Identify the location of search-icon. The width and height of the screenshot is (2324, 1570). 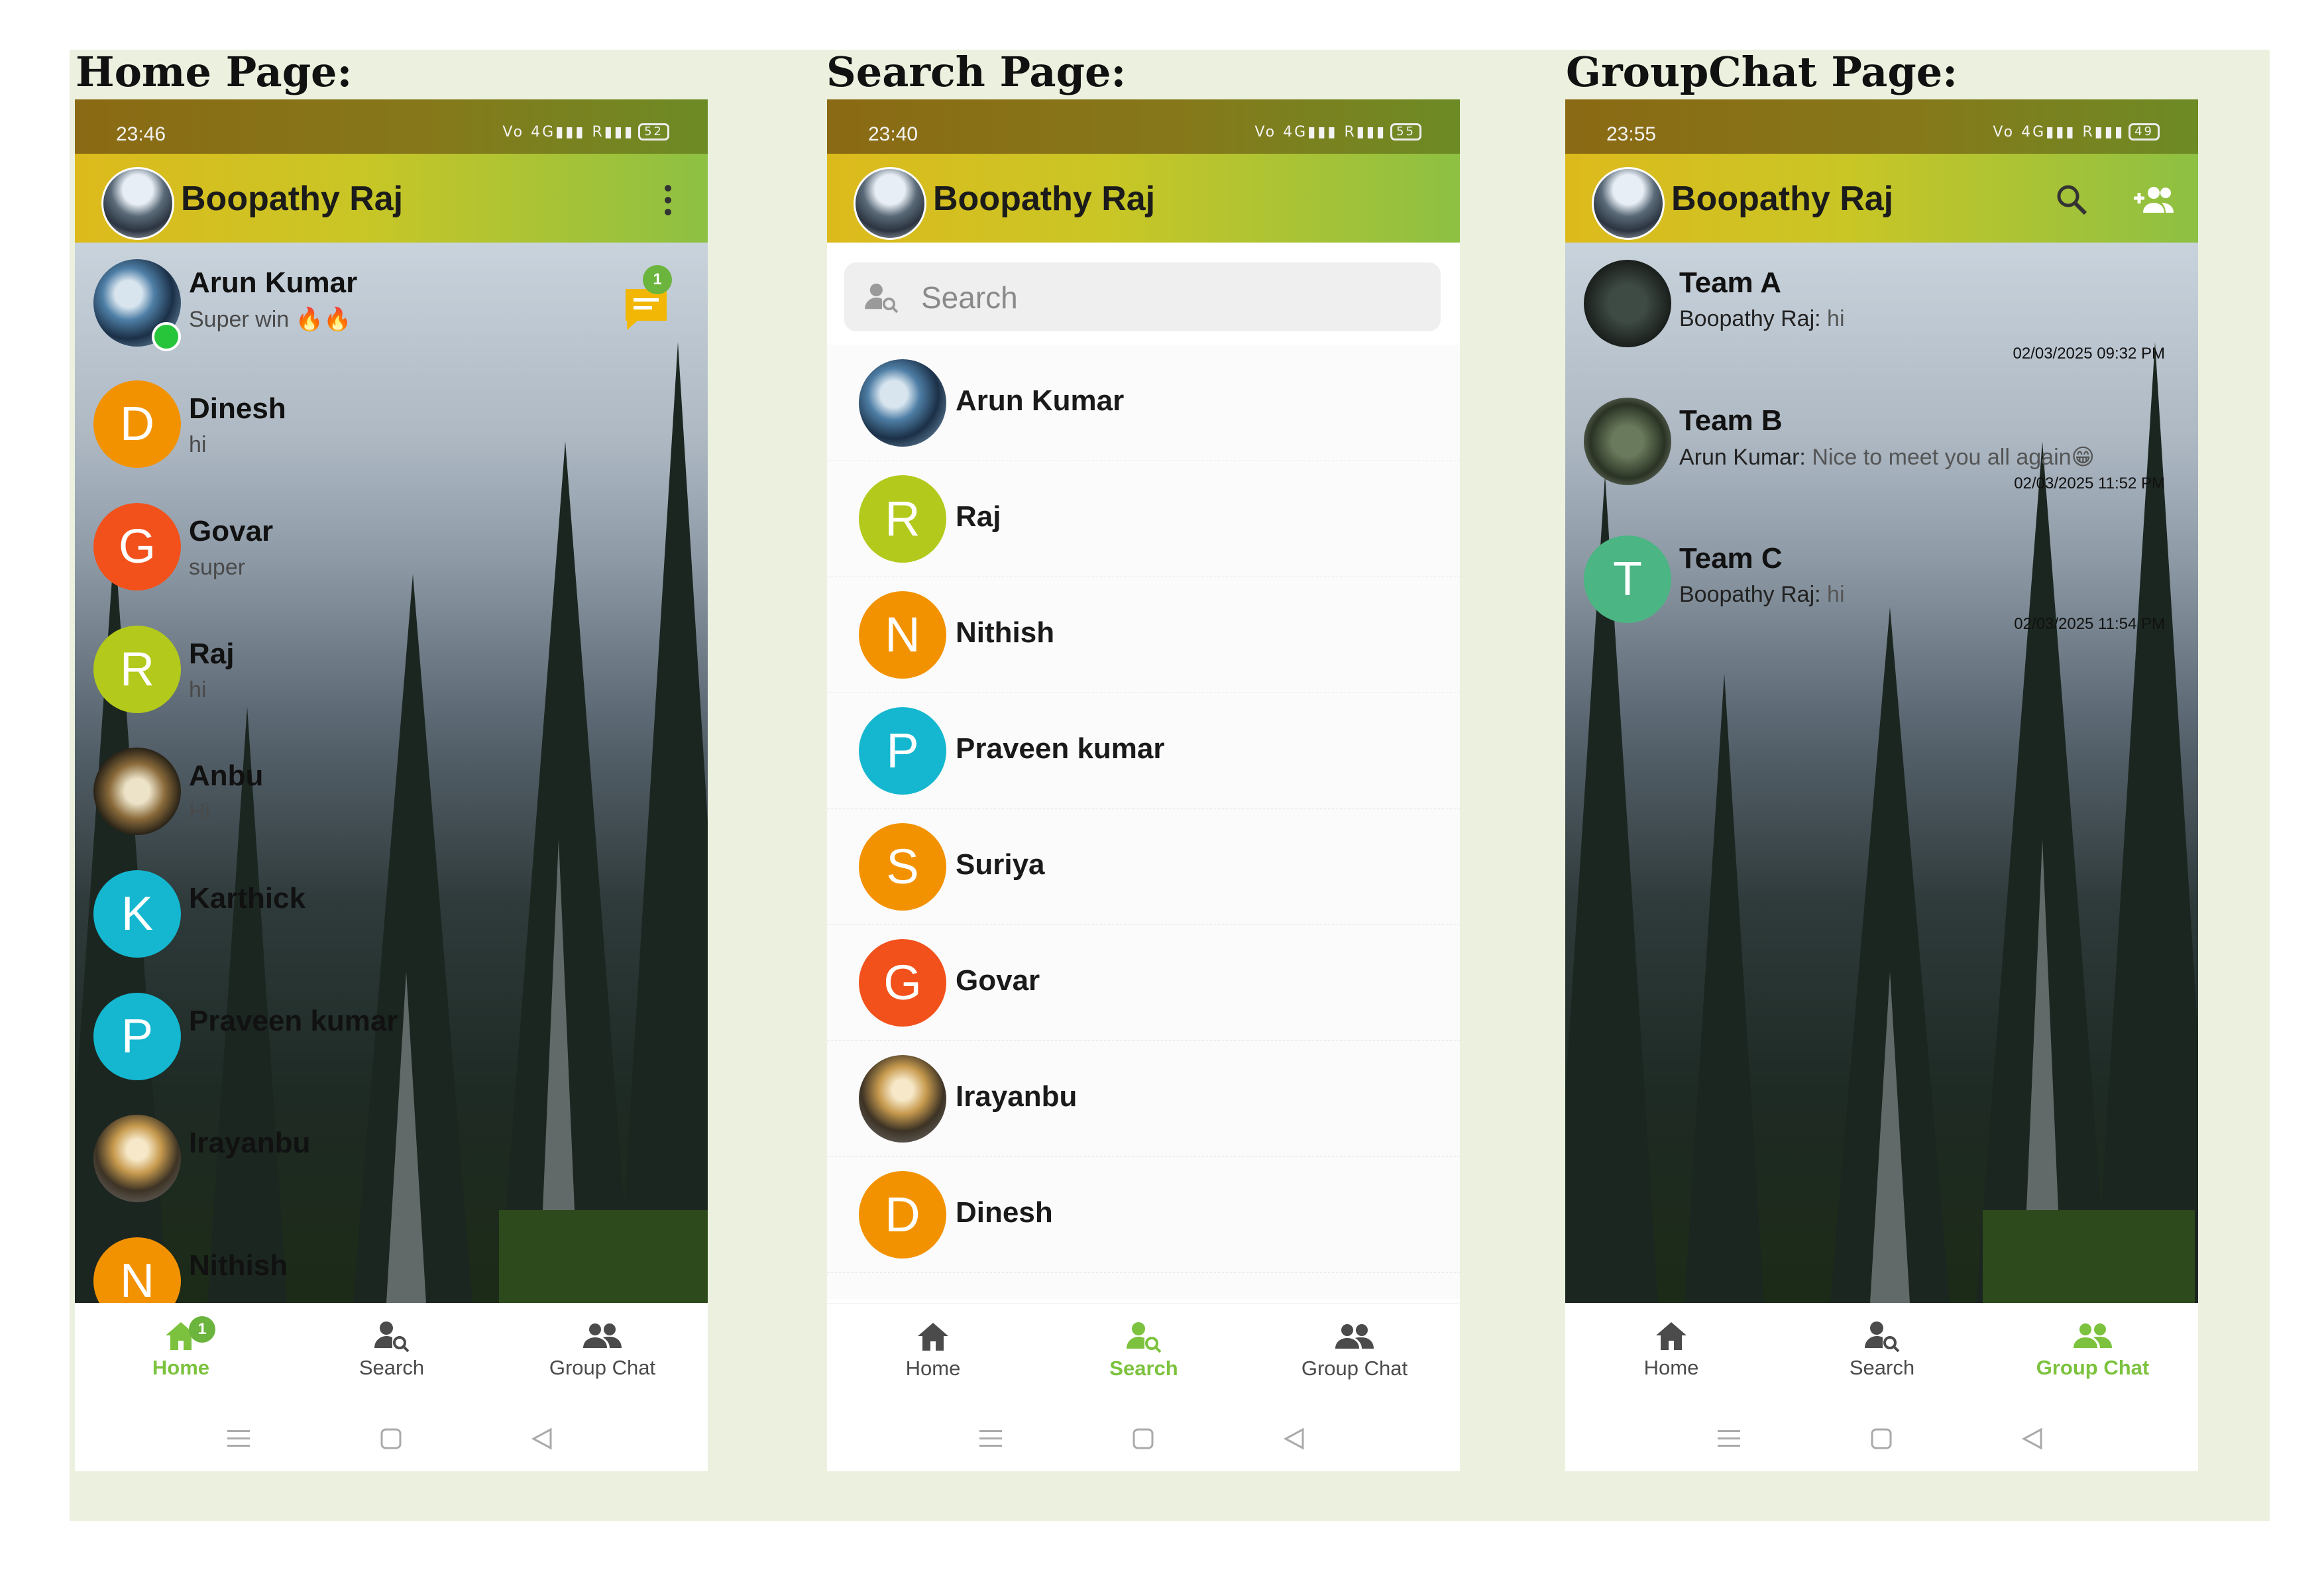
(2072, 200).